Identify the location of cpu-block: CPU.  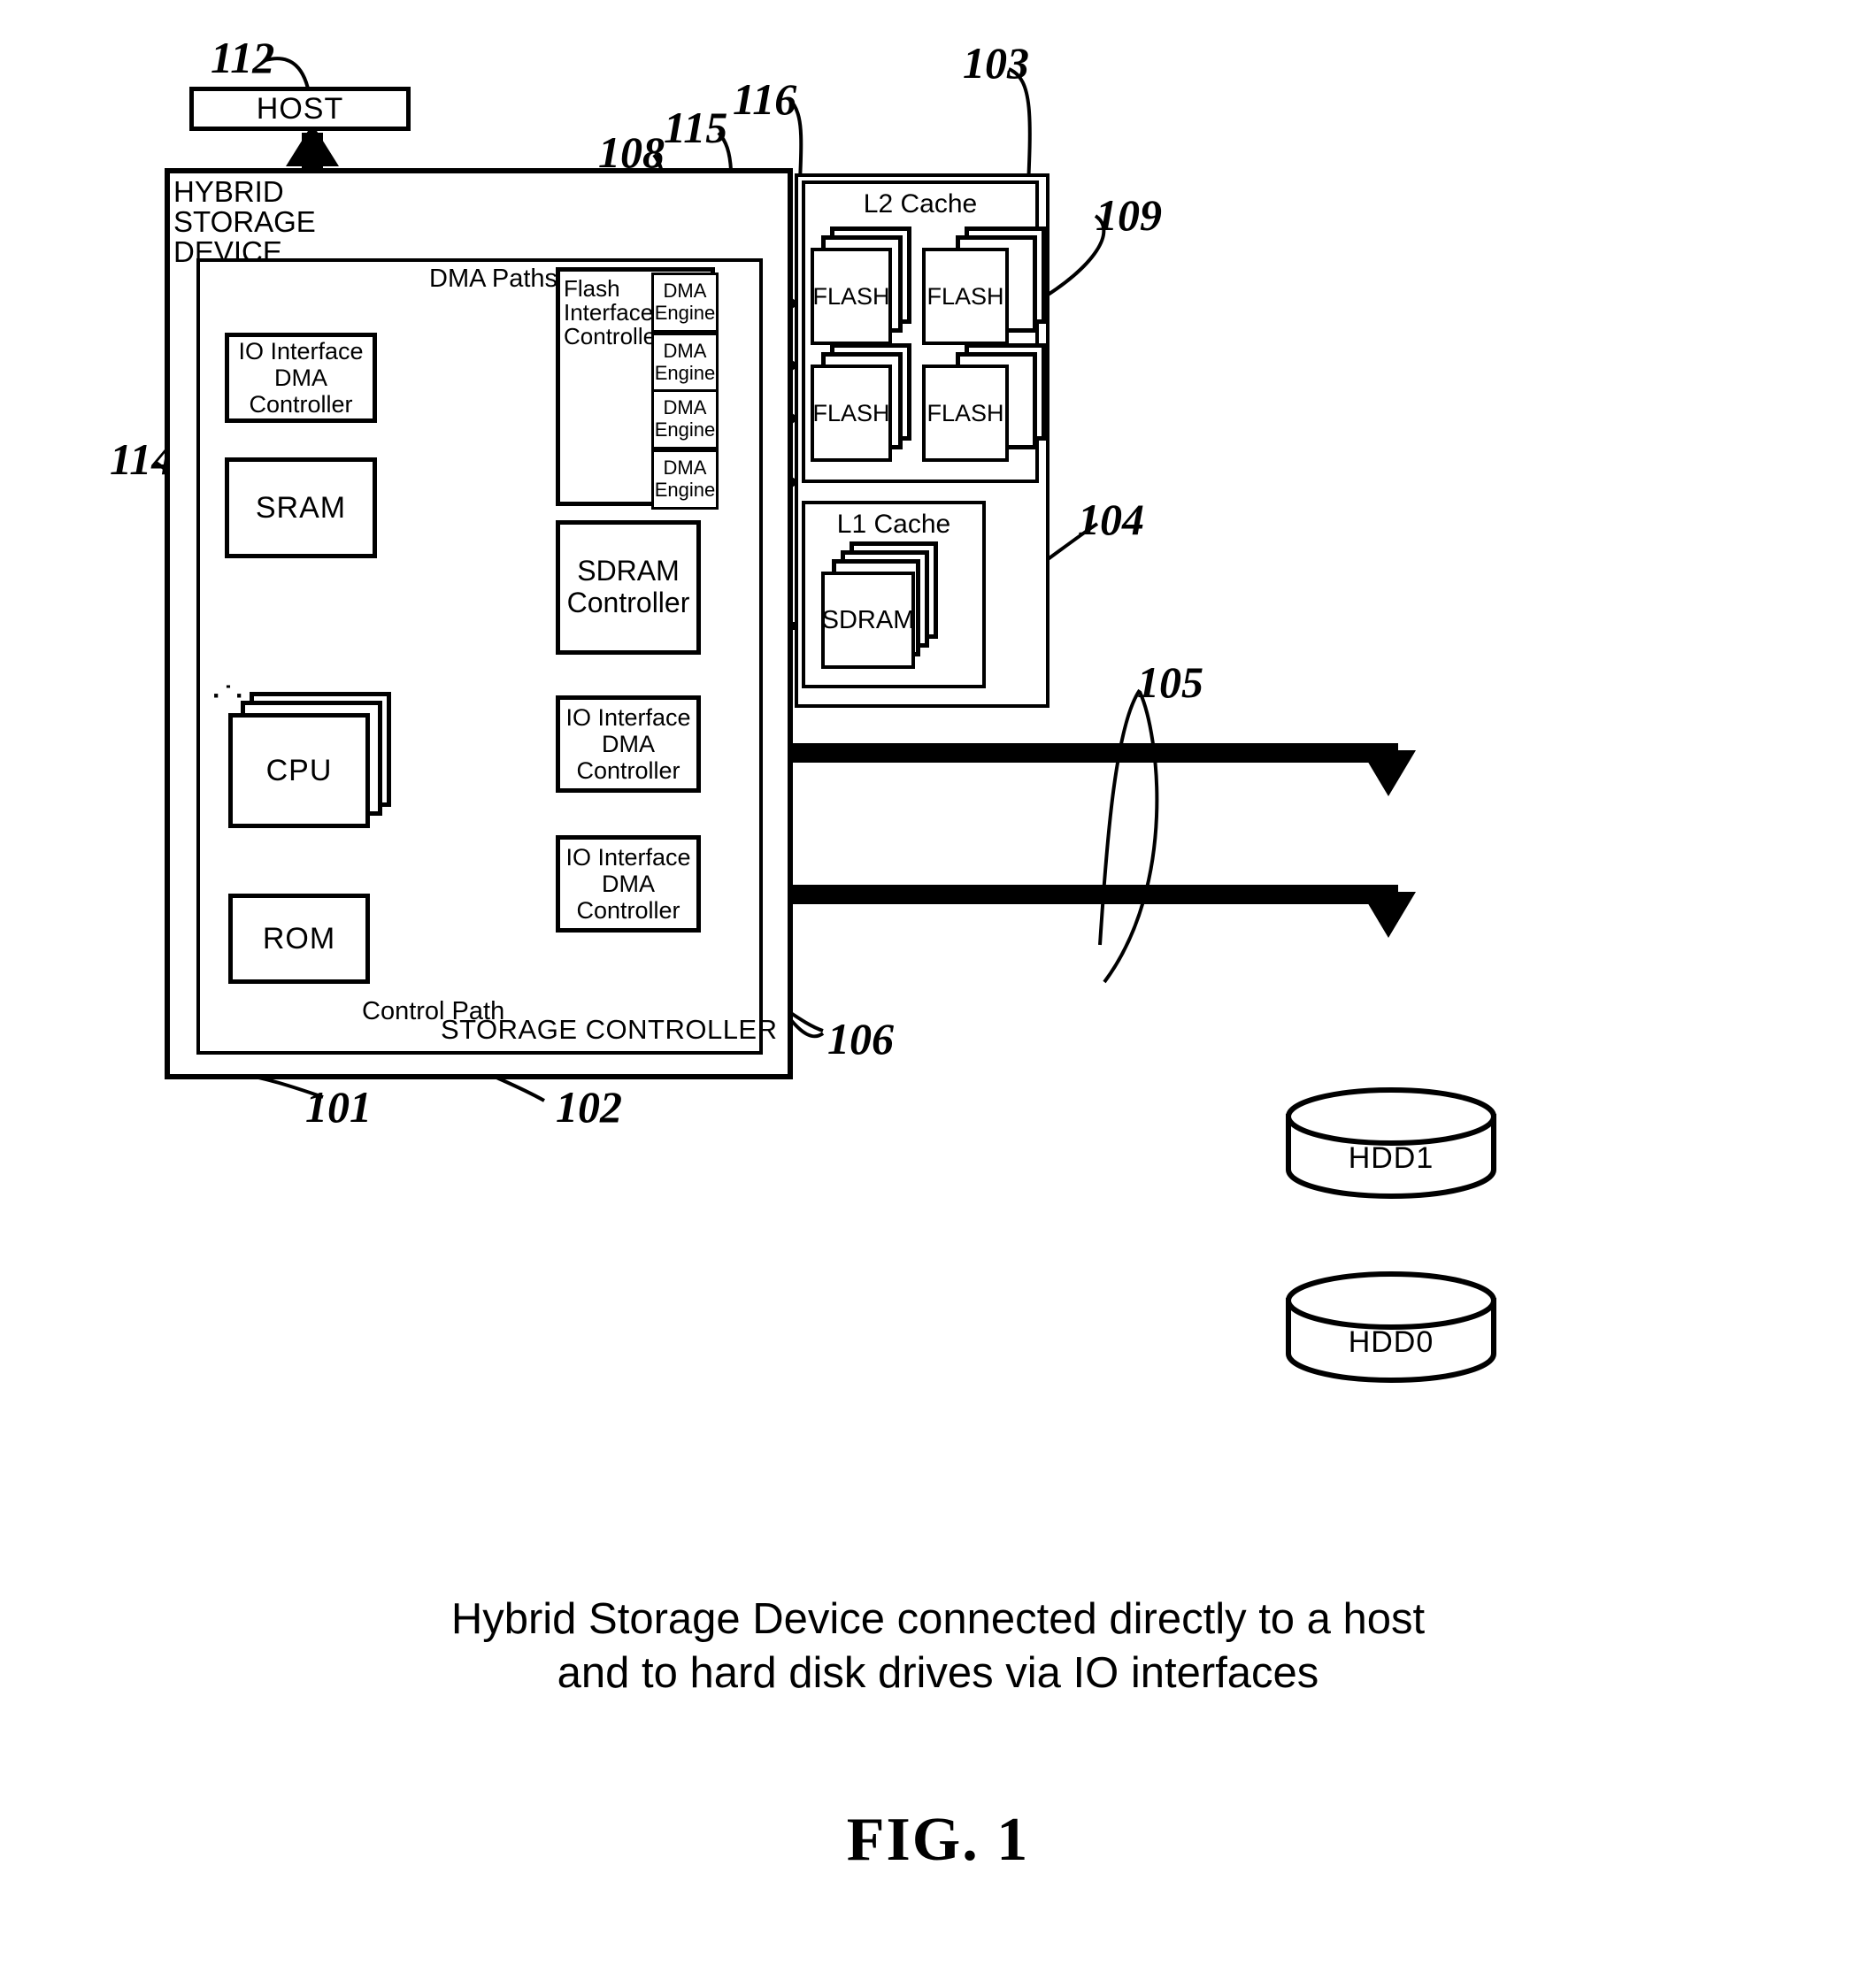
(299, 770).